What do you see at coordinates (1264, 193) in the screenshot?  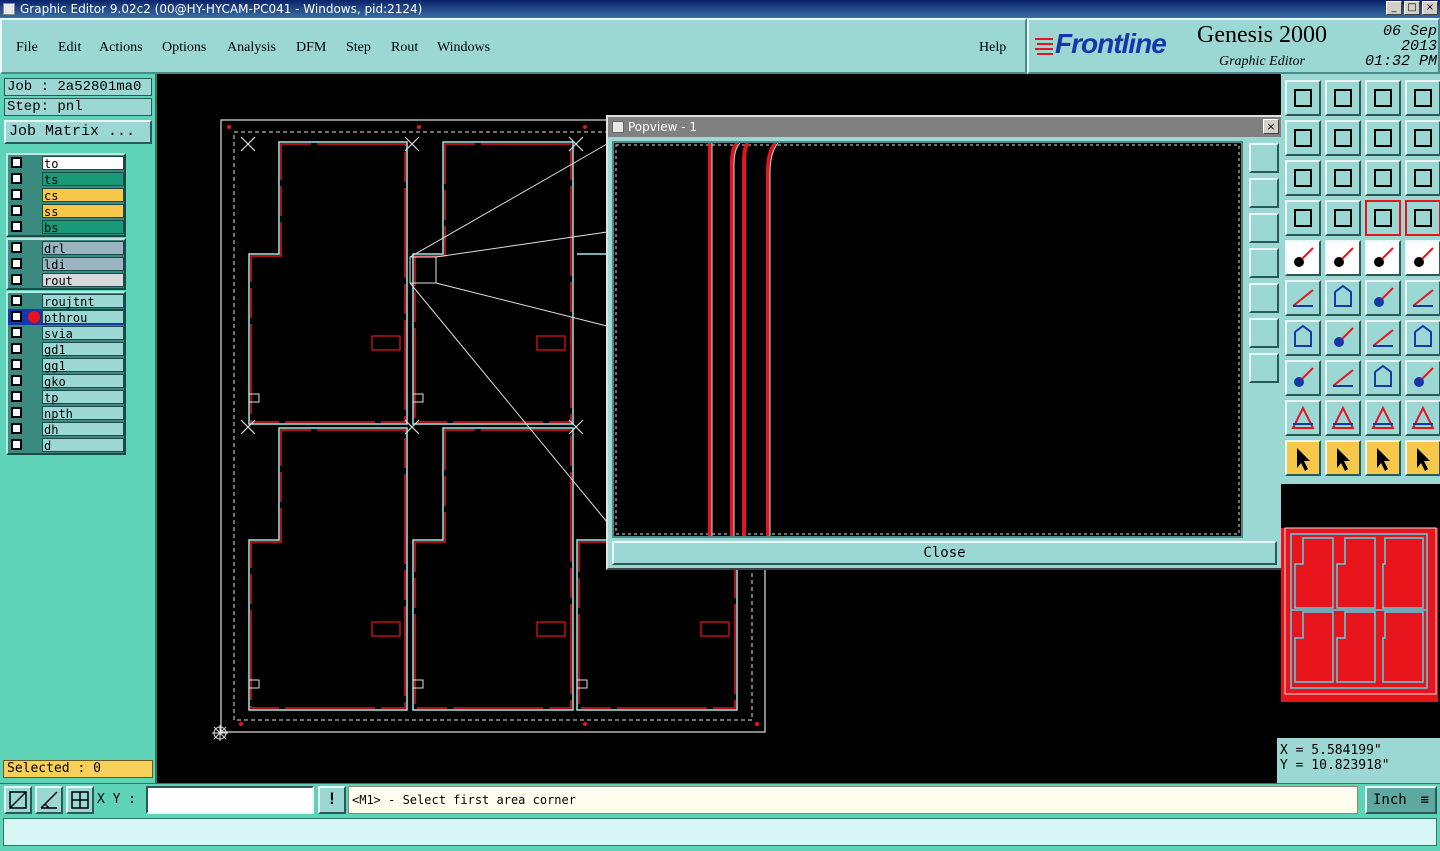 I see `pv-pan-up-icon` at bounding box center [1264, 193].